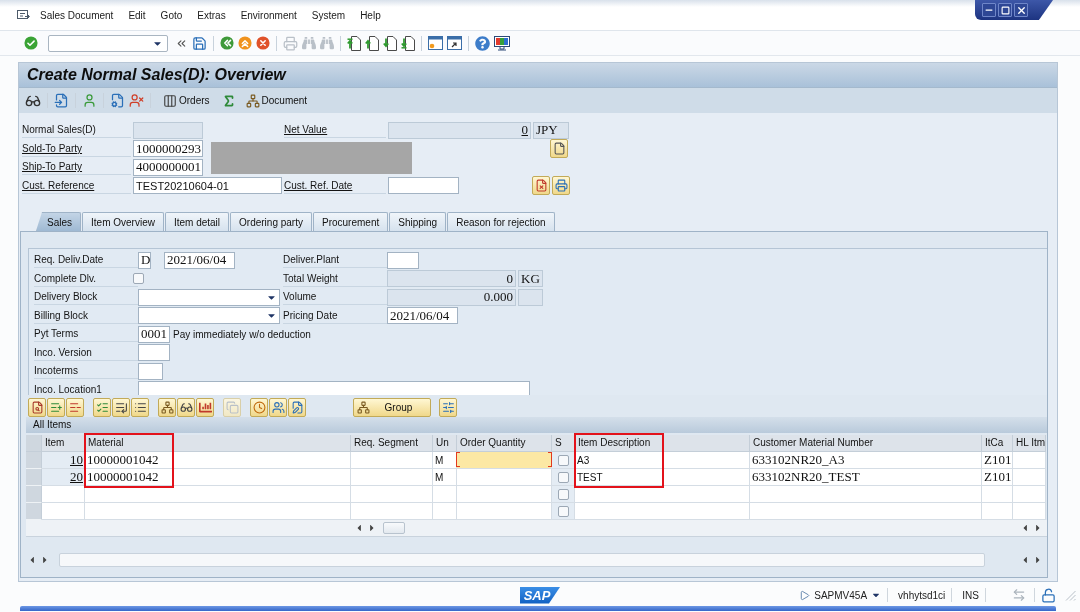  I want to click on exit-icon, so click(245, 43).